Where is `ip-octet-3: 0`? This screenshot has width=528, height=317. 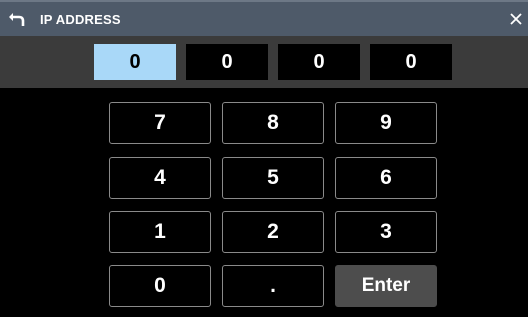
ip-octet-3: 0 is located at coordinates (319, 62).